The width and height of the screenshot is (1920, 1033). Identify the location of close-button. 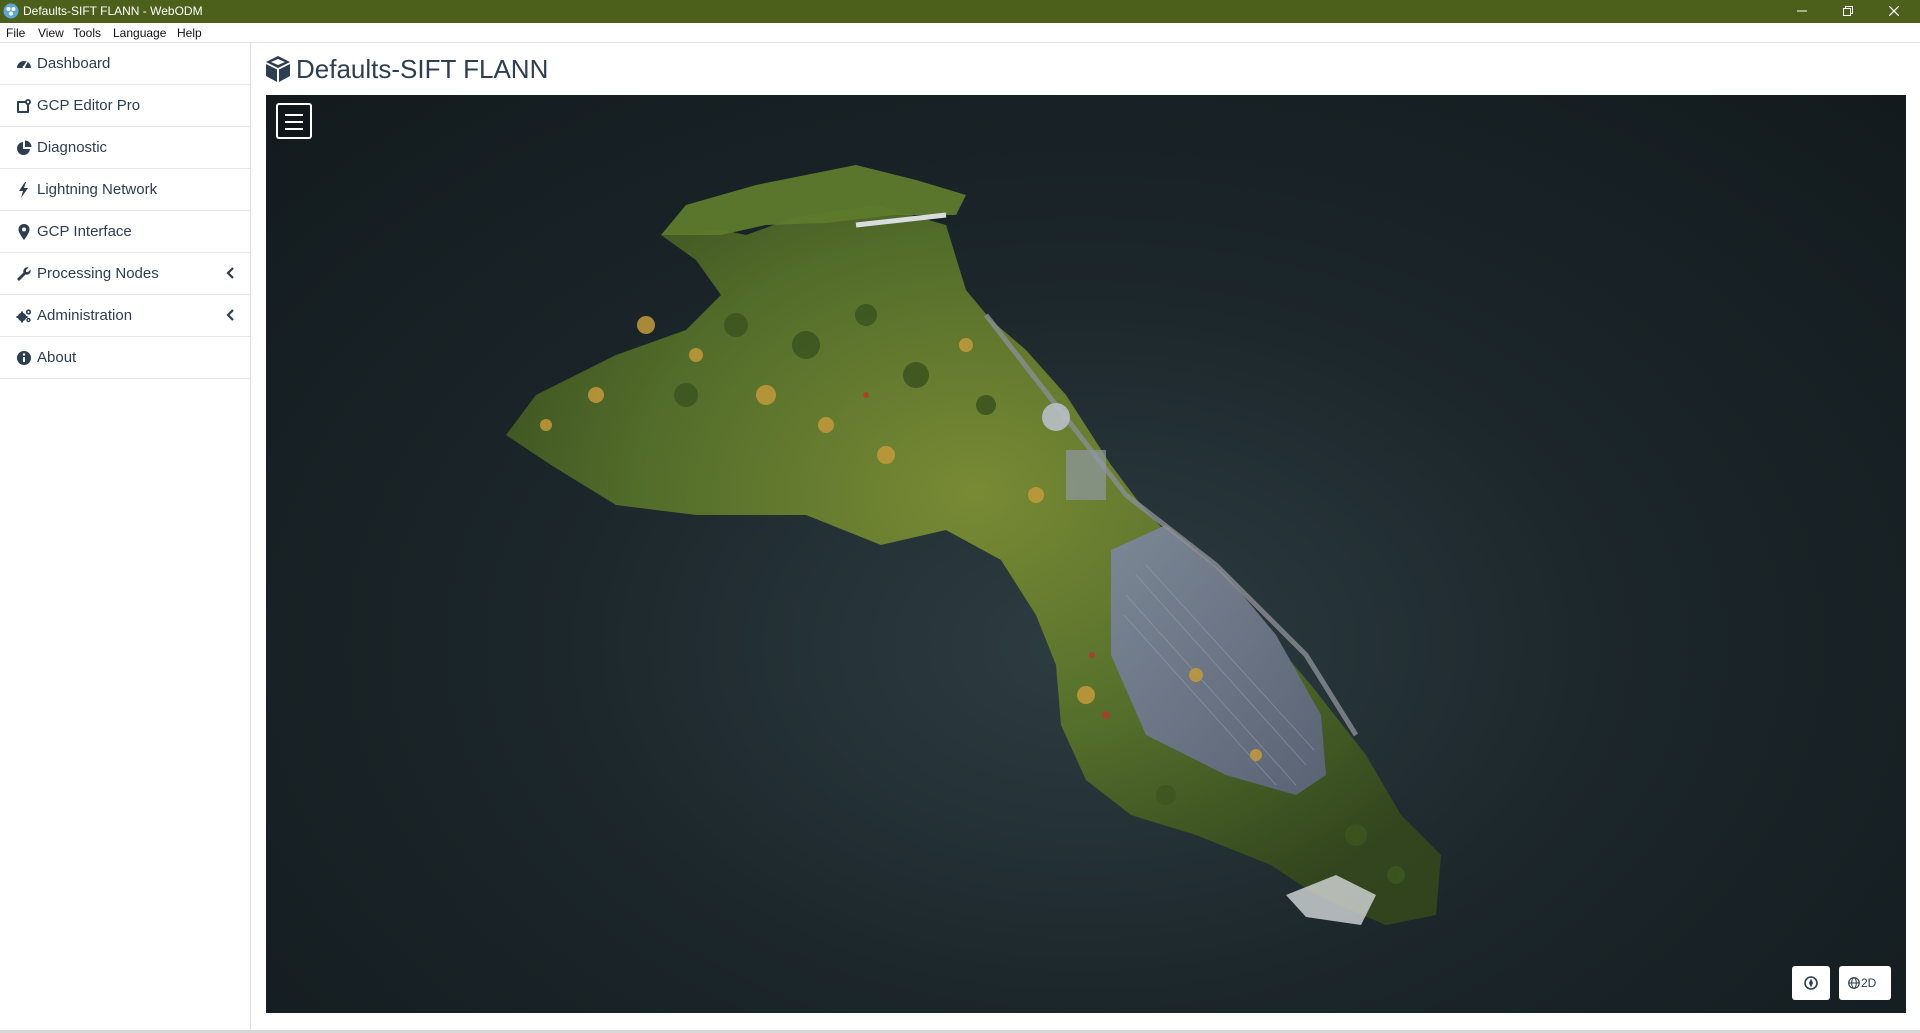
(1894, 11).